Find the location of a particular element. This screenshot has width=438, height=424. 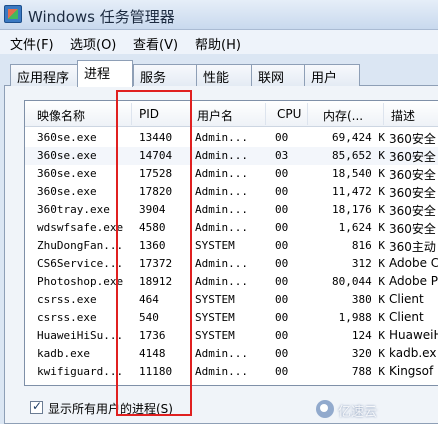

cell-cpu: 03 is located at coordinates (282, 155).